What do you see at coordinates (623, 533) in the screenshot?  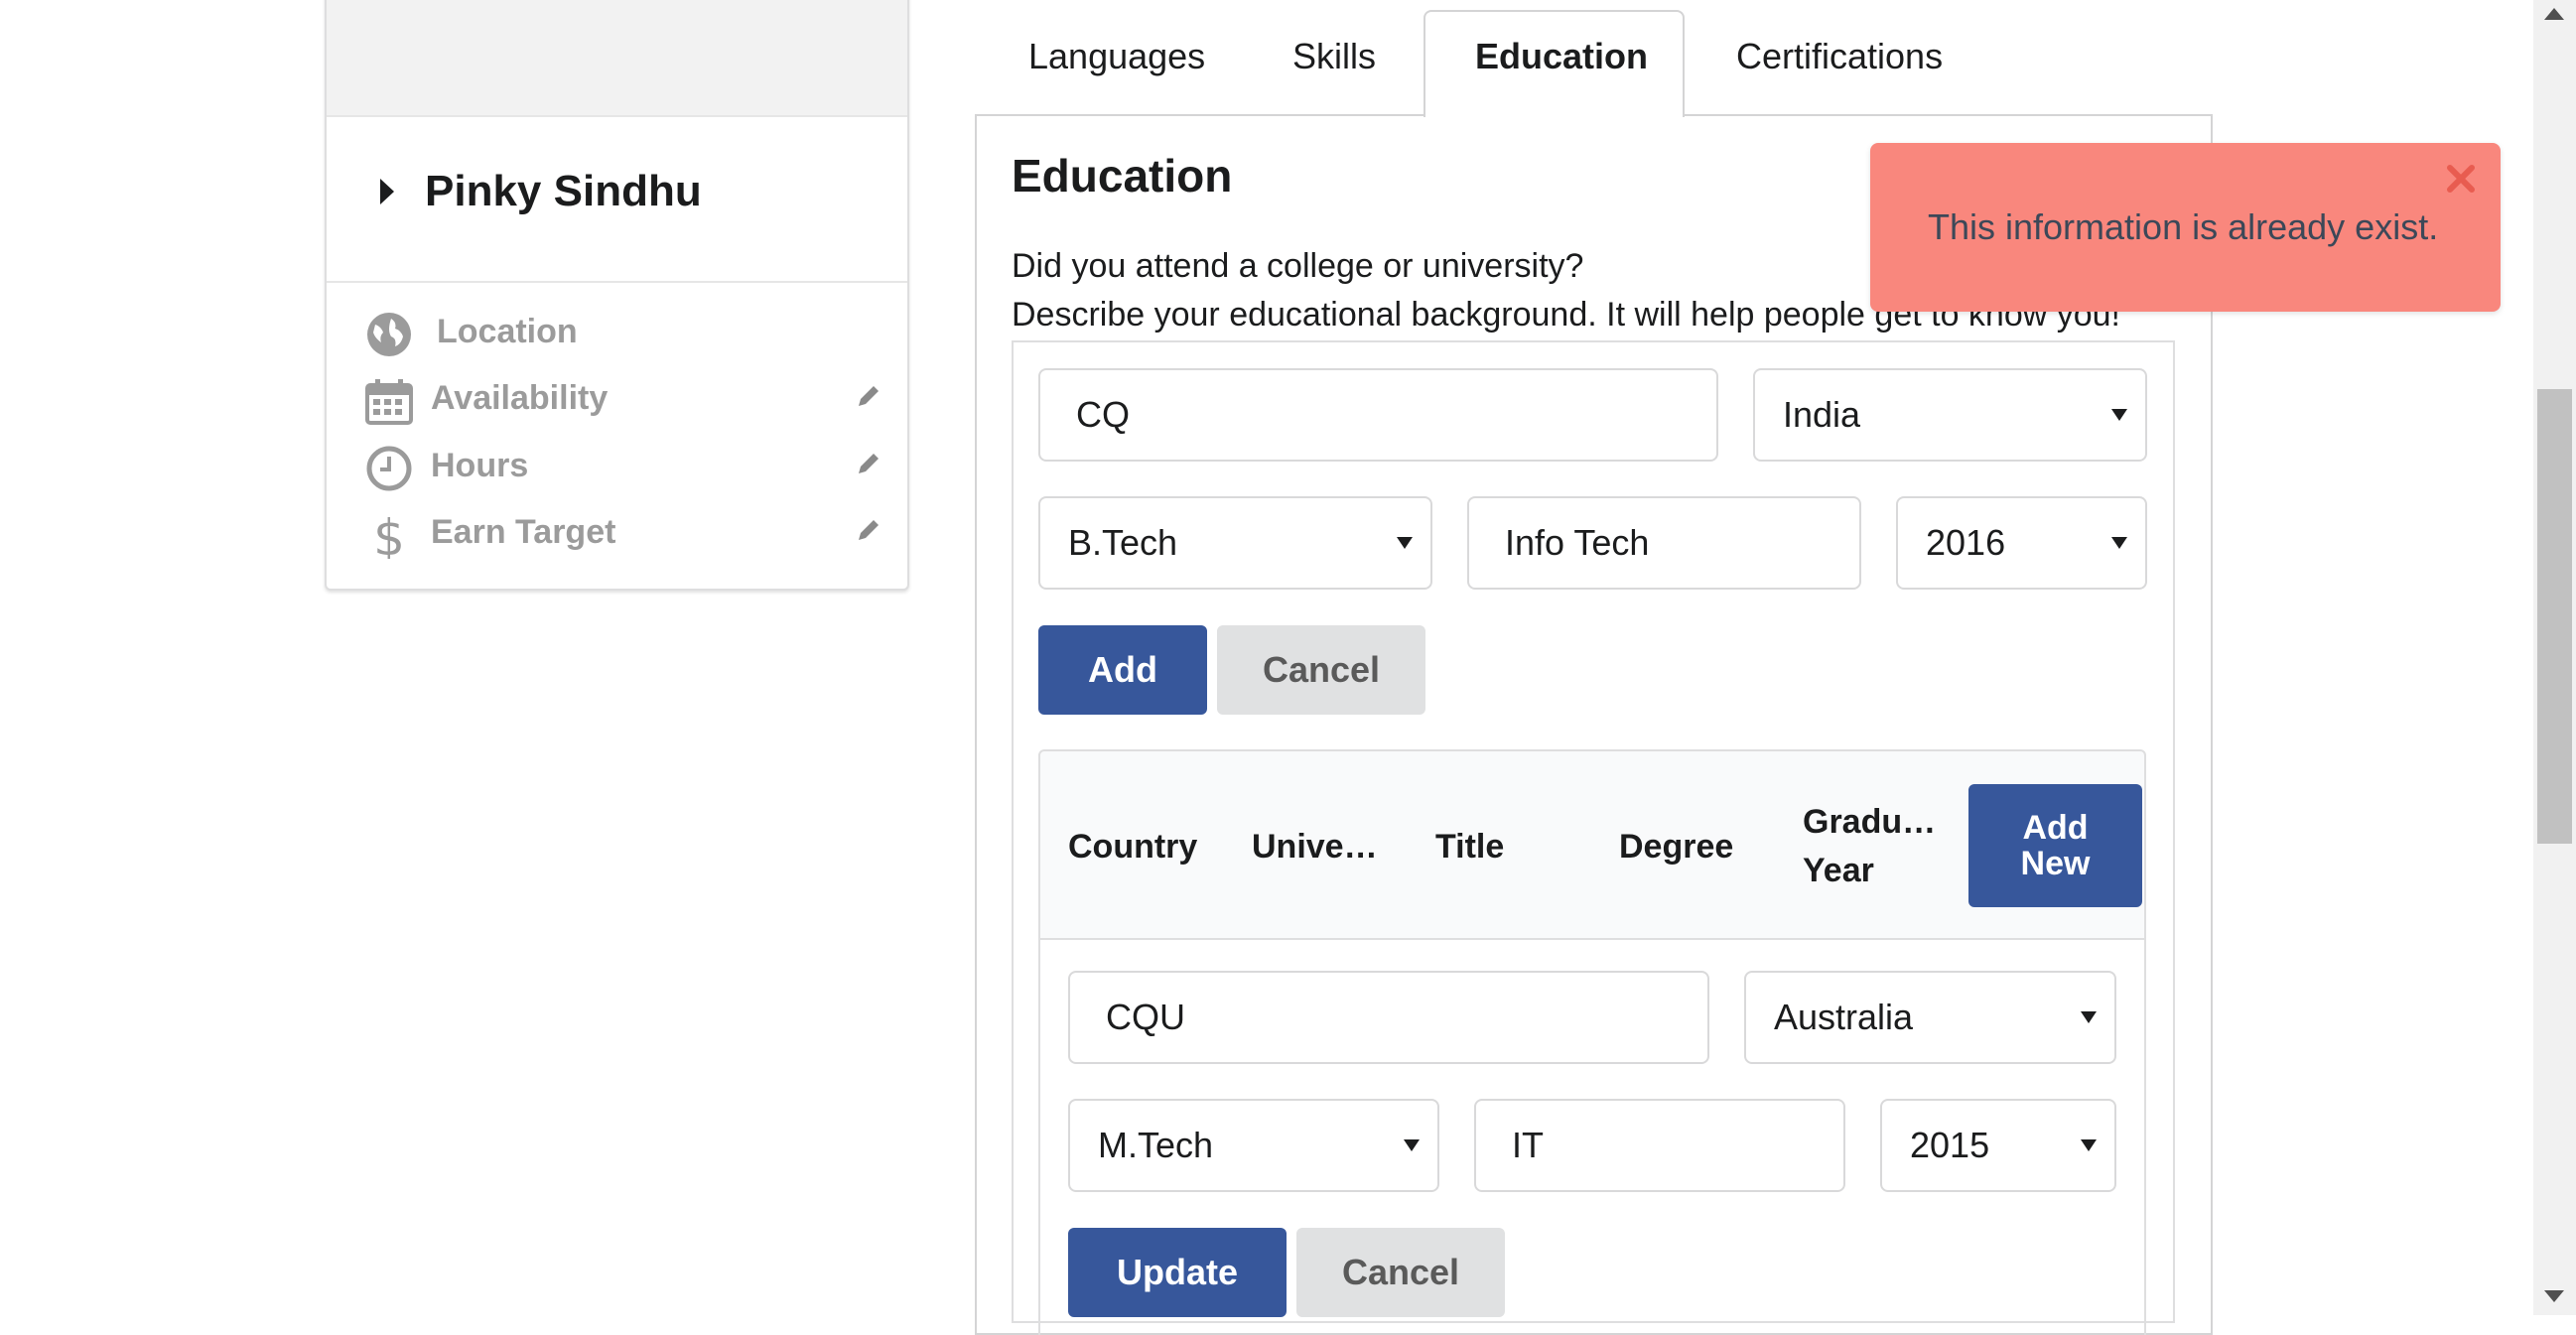 I see `meta-row-earn-target: $ Earn Target` at bounding box center [623, 533].